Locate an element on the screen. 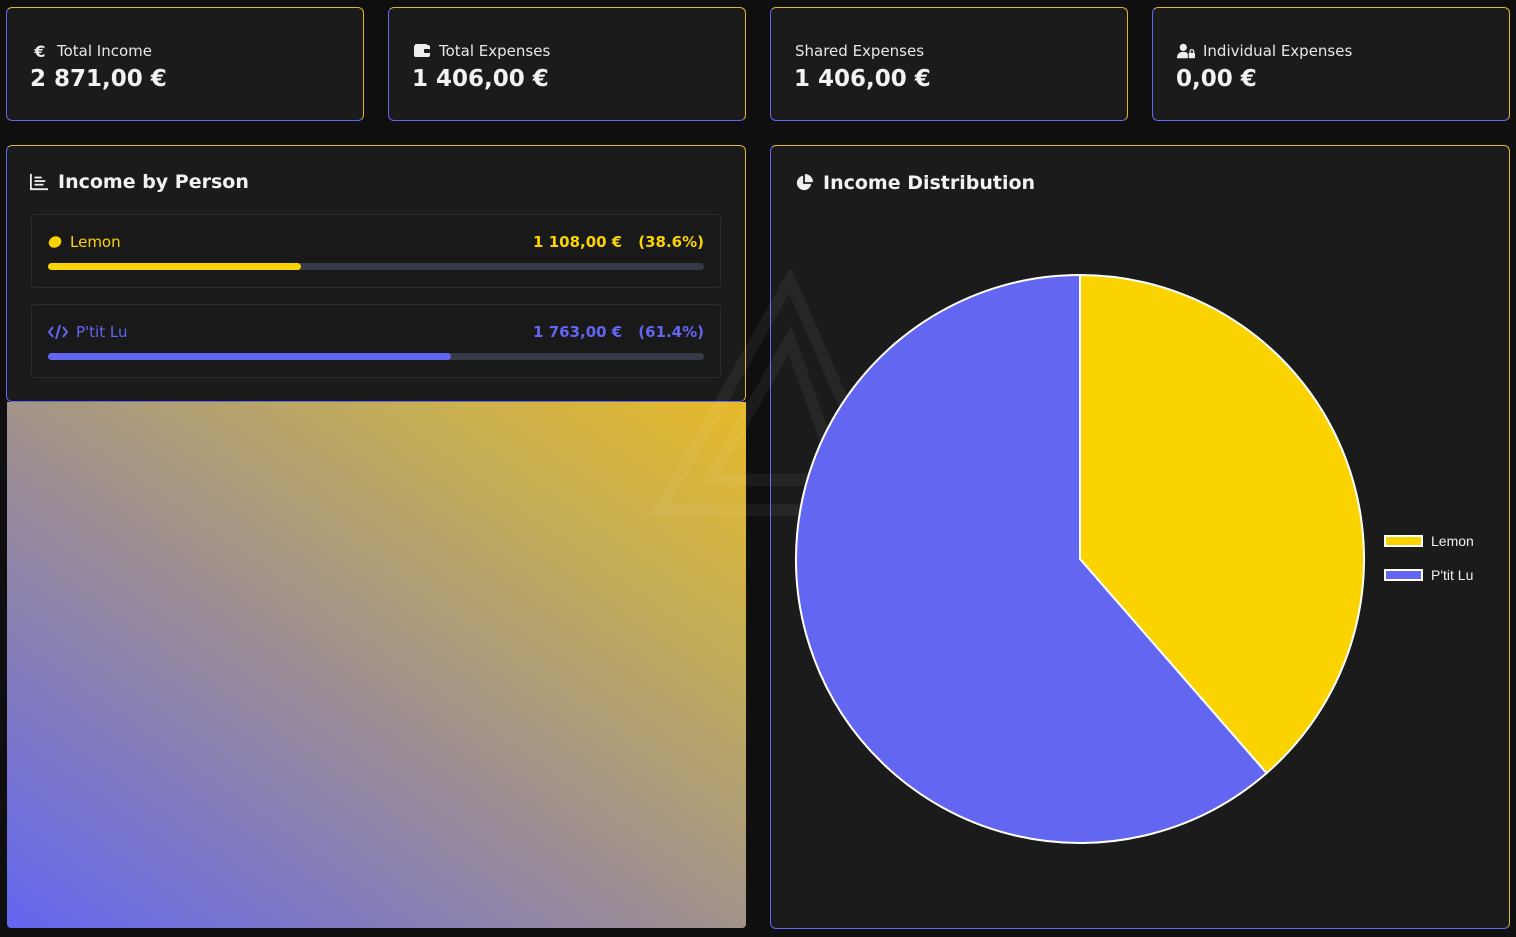  legend-item-lemon: Lemon is located at coordinates (1429, 541).